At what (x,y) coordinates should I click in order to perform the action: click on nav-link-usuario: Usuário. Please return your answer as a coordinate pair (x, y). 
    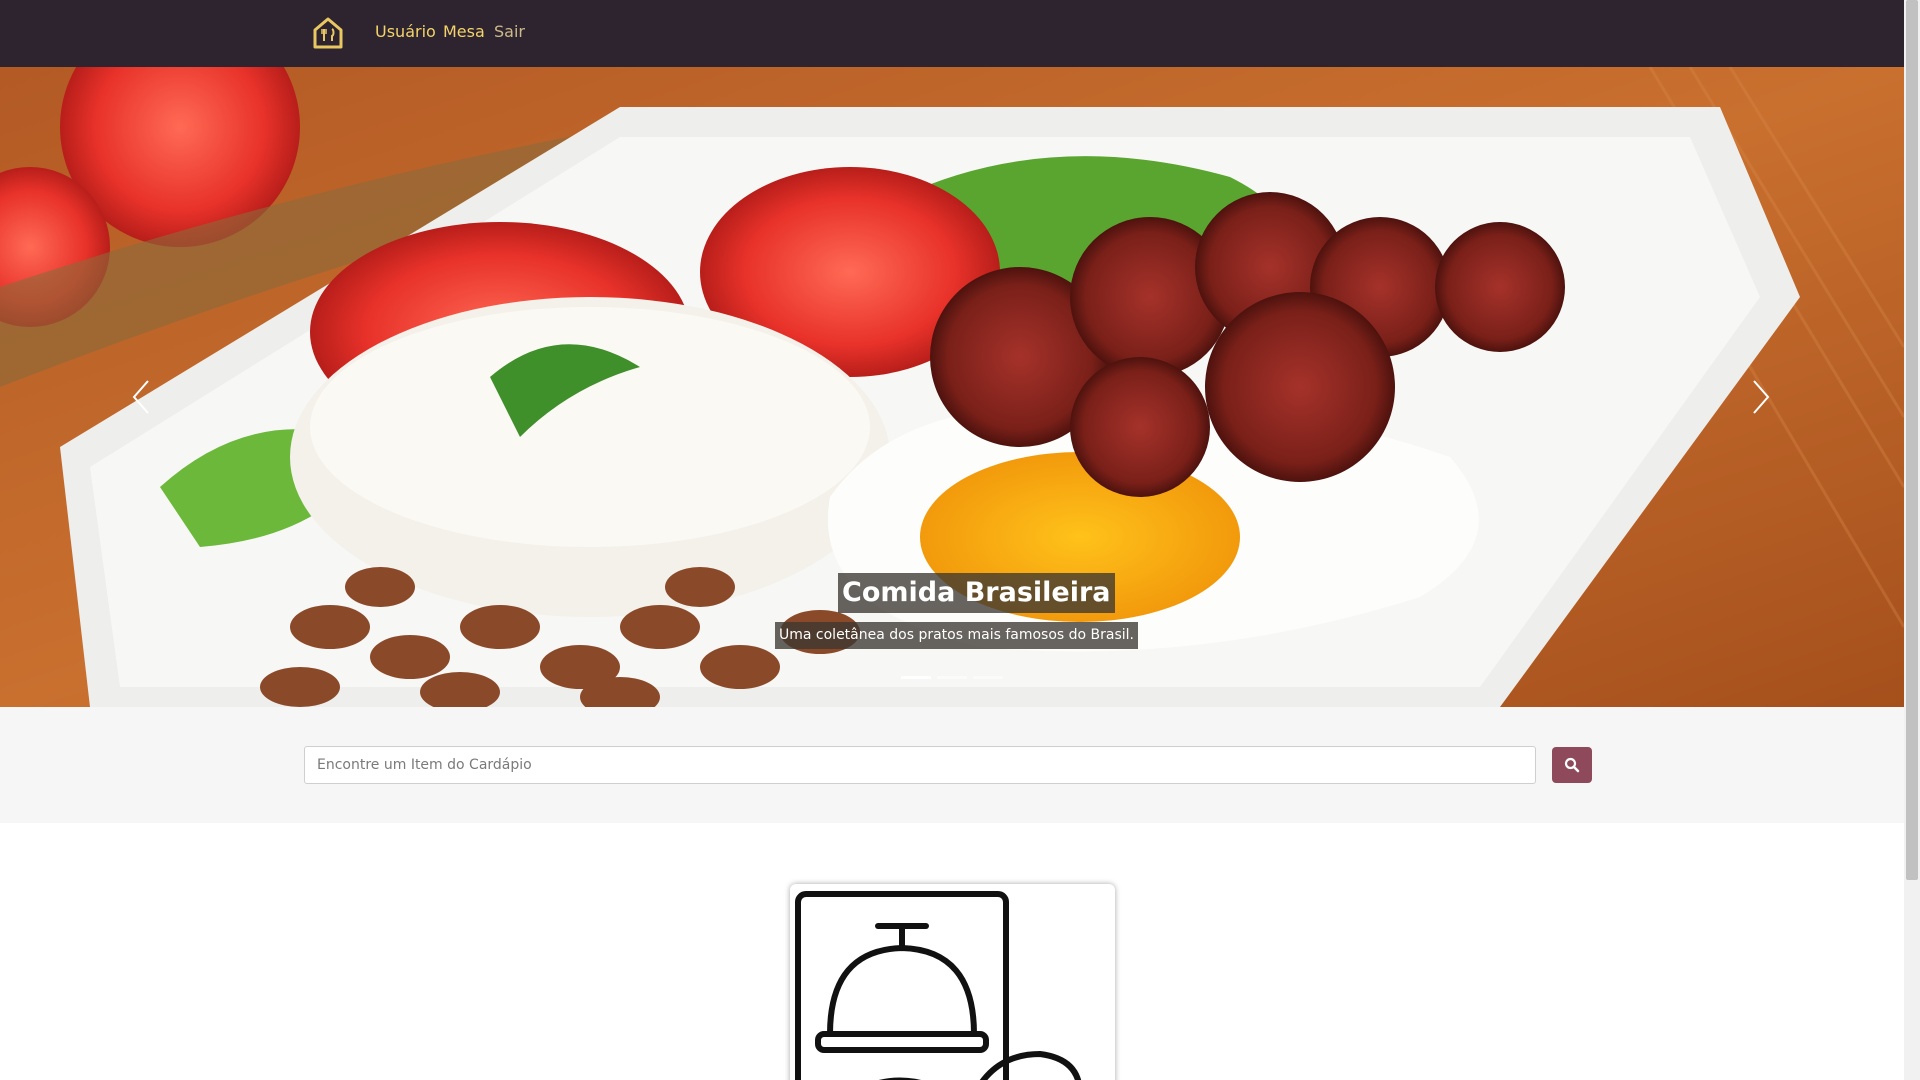
    Looking at the image, I should click on (405, 31).